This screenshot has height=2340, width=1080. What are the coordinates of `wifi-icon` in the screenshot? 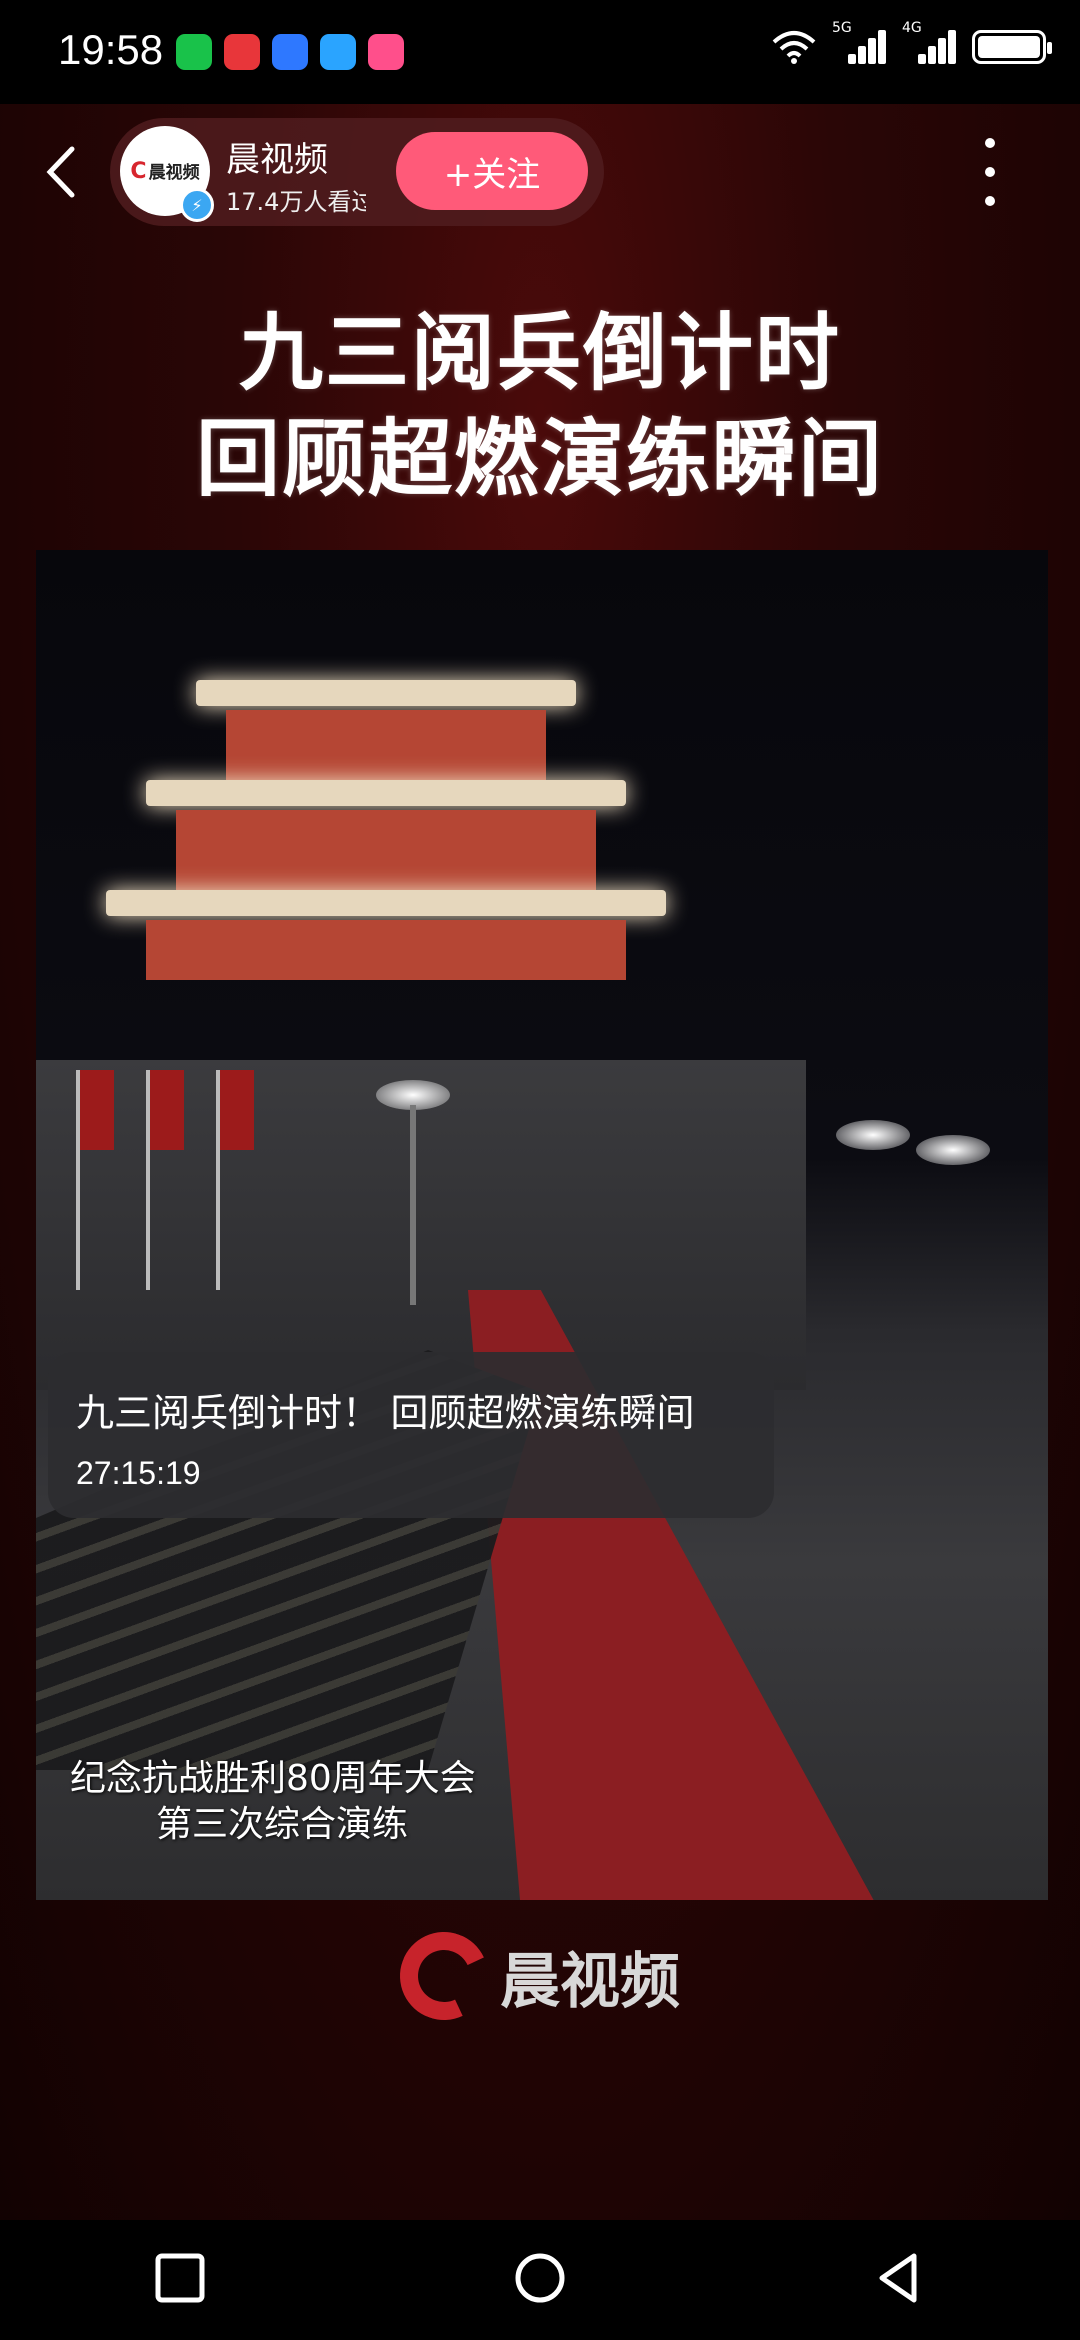 It's located at (794, 47).